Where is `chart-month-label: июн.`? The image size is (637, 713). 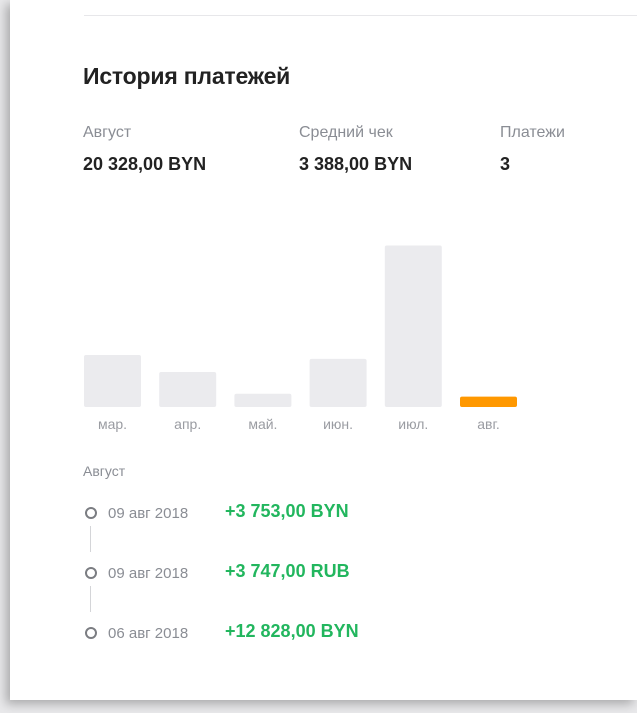
chart-month-label: июн. is located at coordinates (338, 424).